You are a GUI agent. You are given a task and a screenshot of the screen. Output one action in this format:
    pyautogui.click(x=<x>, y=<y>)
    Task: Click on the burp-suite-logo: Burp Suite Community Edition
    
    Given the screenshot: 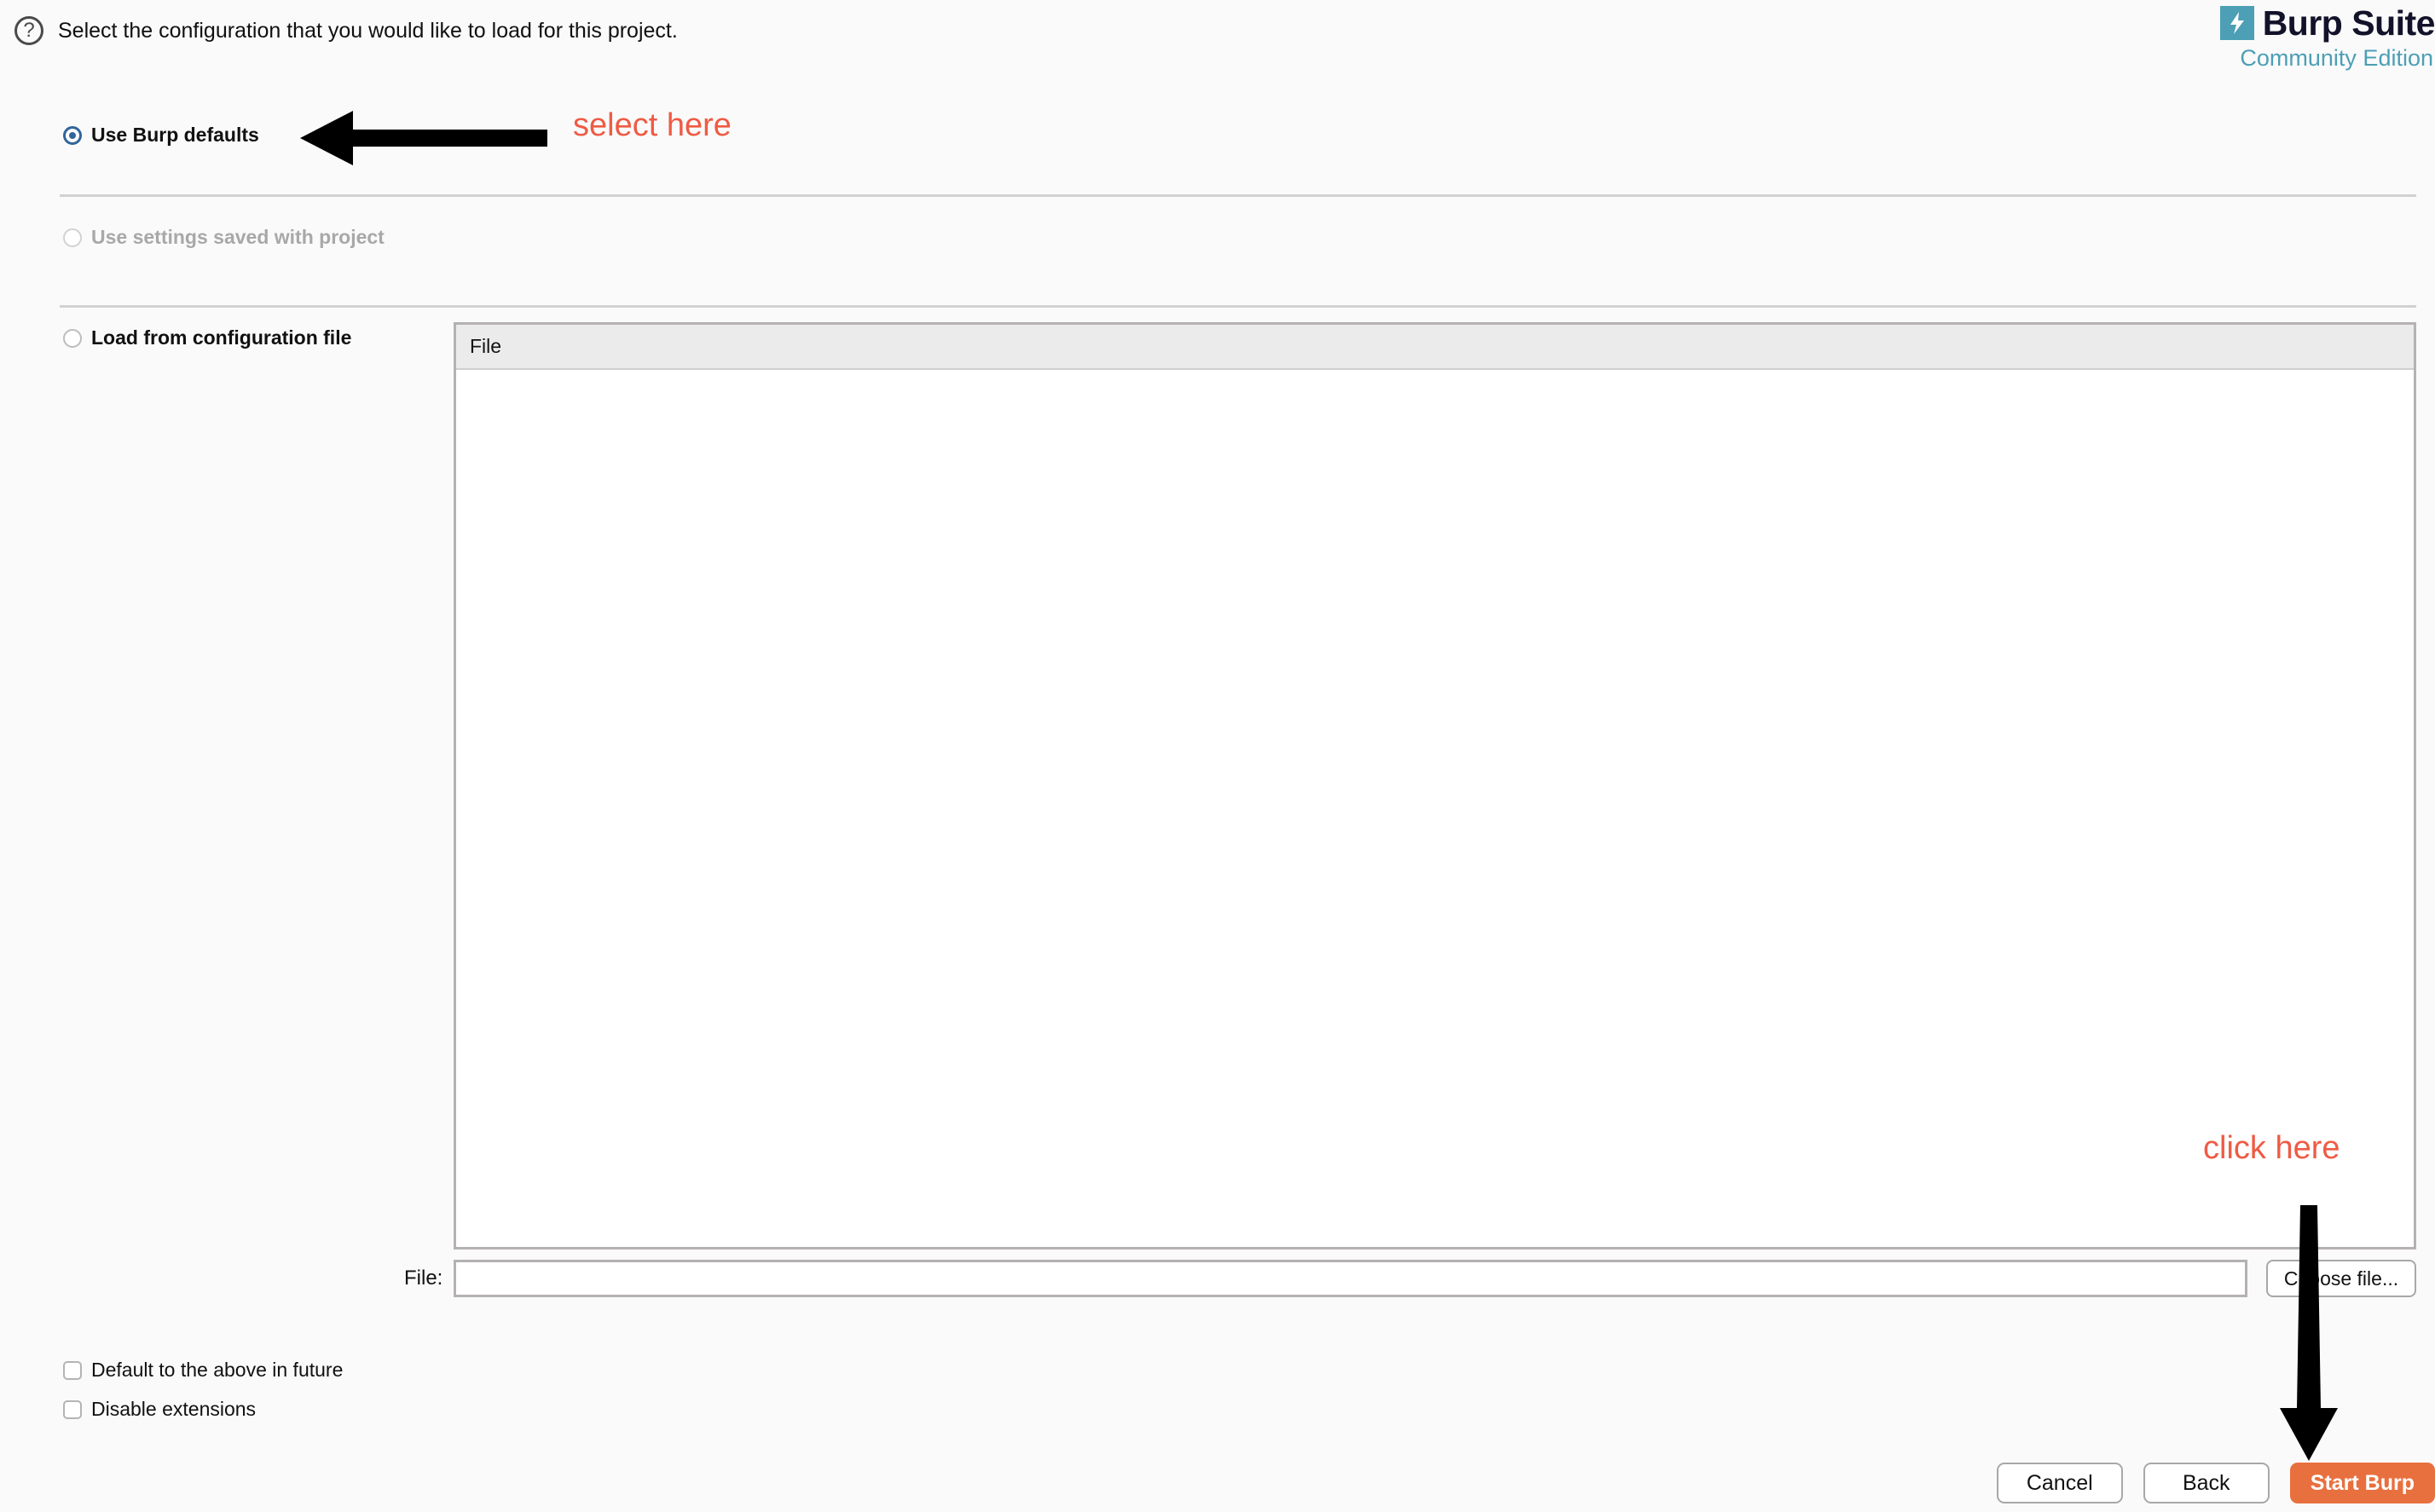 What is the action you would take?
    pyautogui.click(x=2294, y=37)
    